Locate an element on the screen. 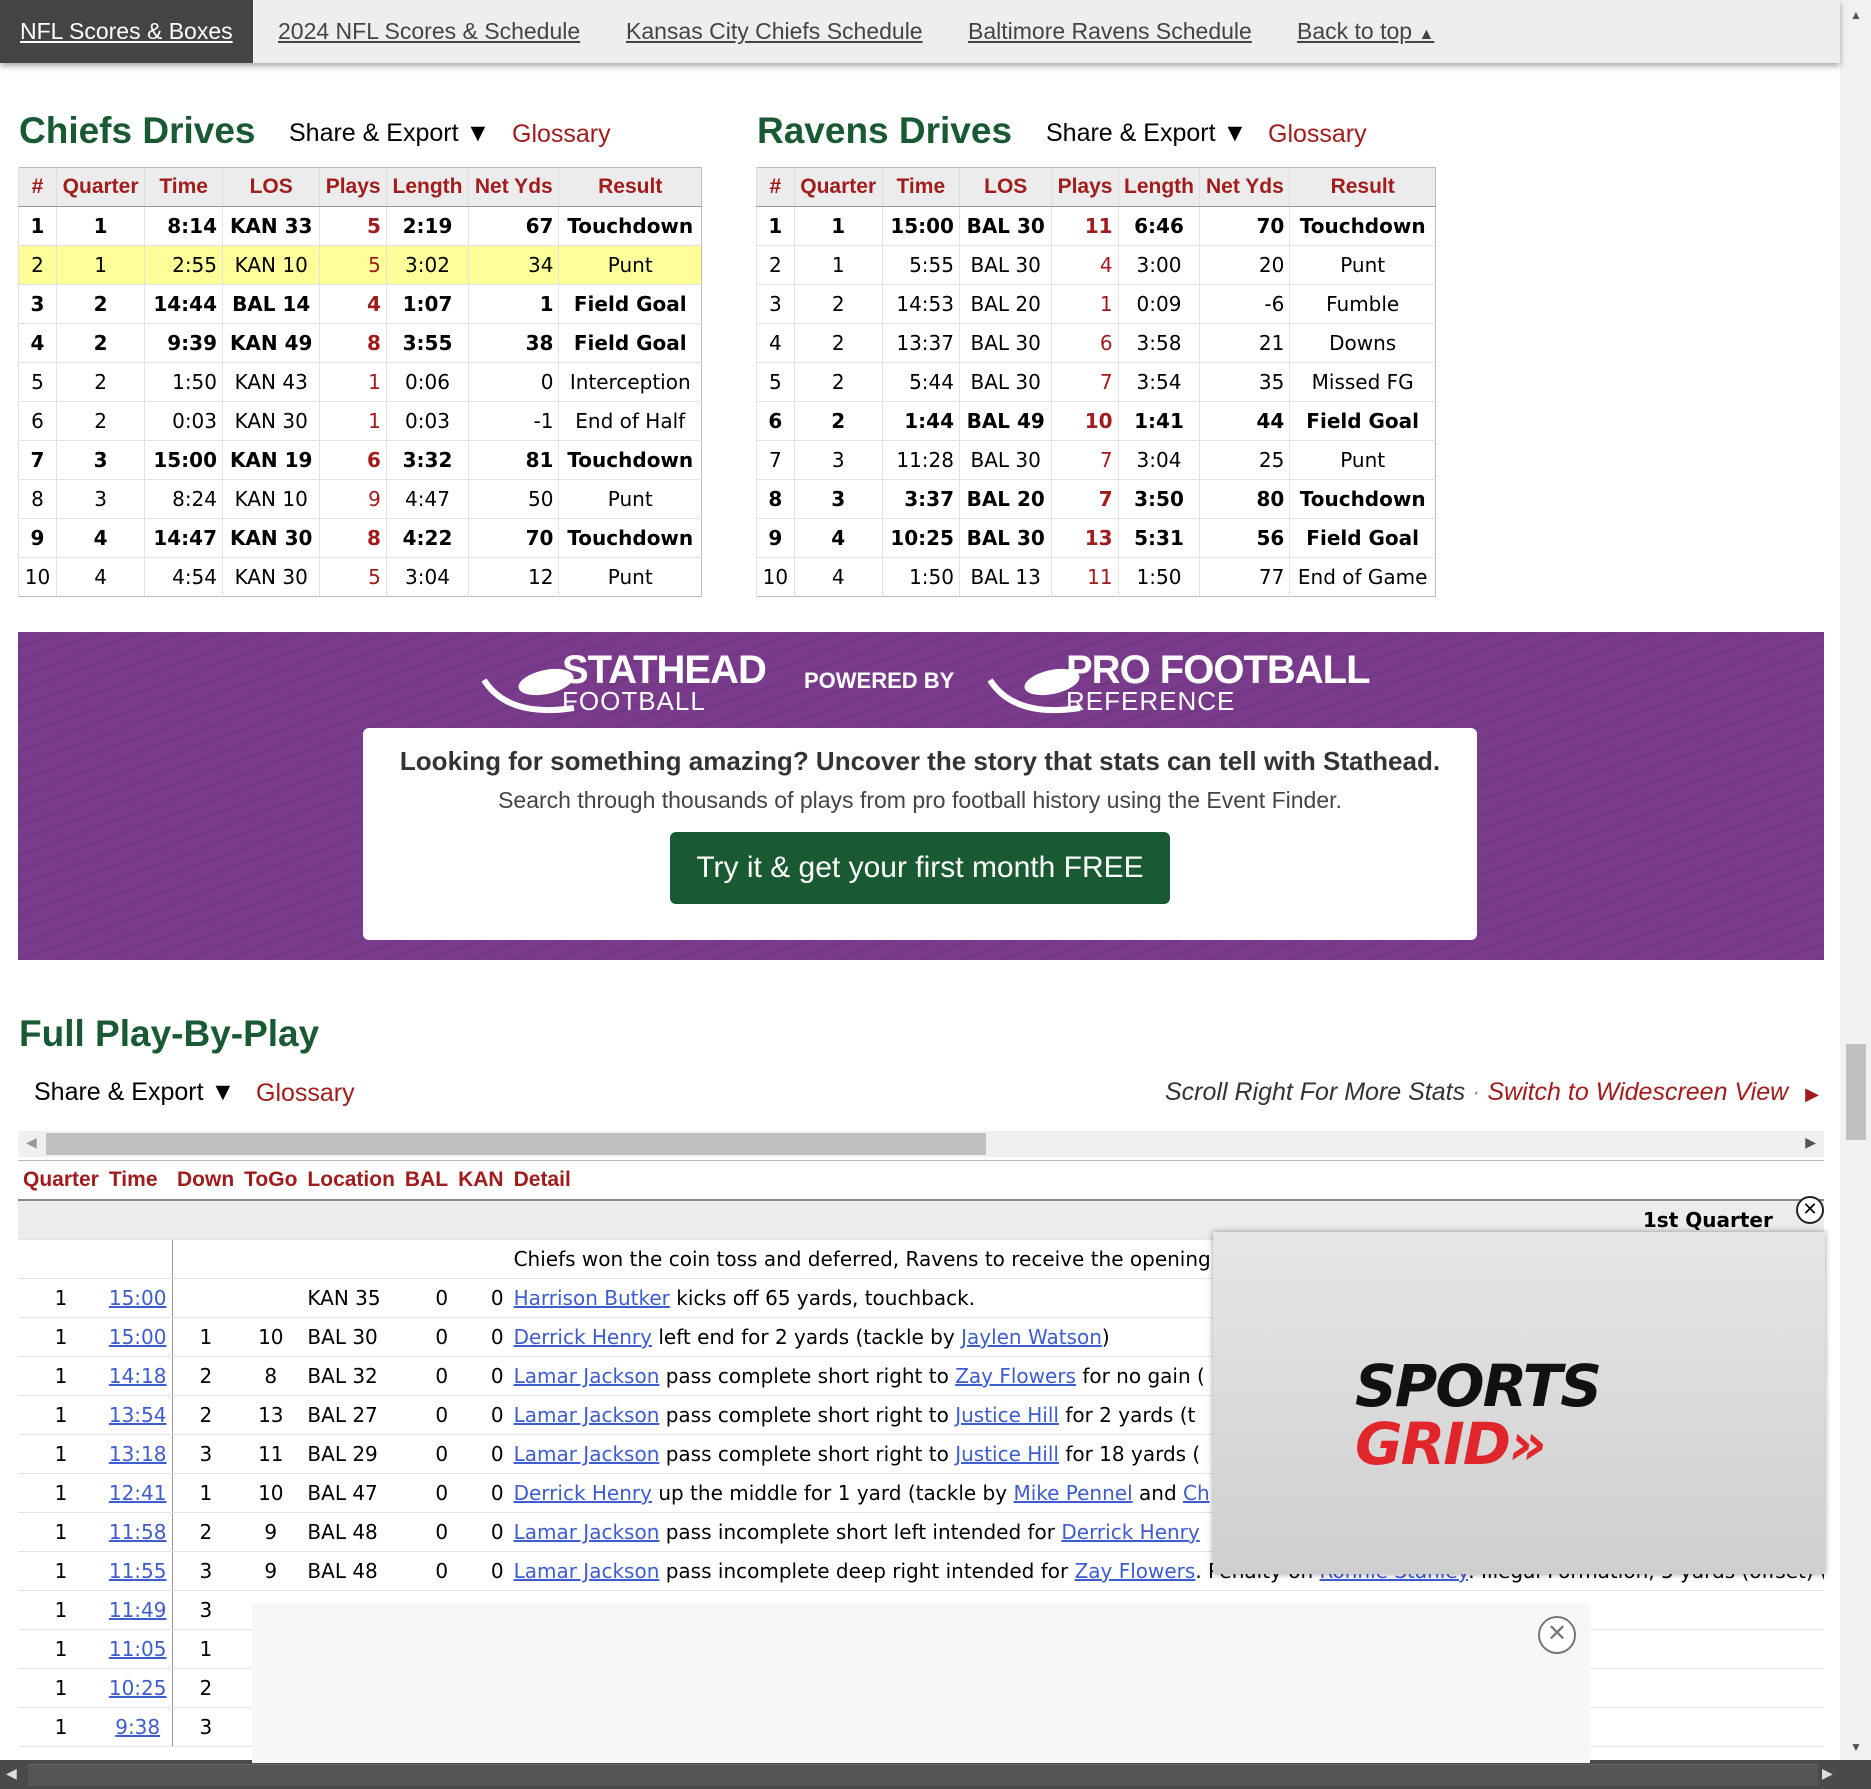  column-header: Location is located at coordinates (351, 1180).